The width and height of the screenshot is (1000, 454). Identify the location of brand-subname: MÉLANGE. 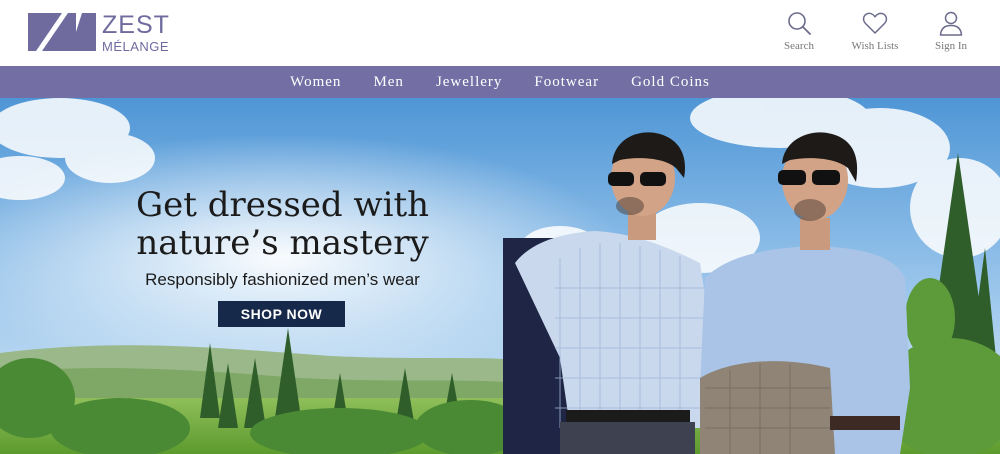
(136, 46).